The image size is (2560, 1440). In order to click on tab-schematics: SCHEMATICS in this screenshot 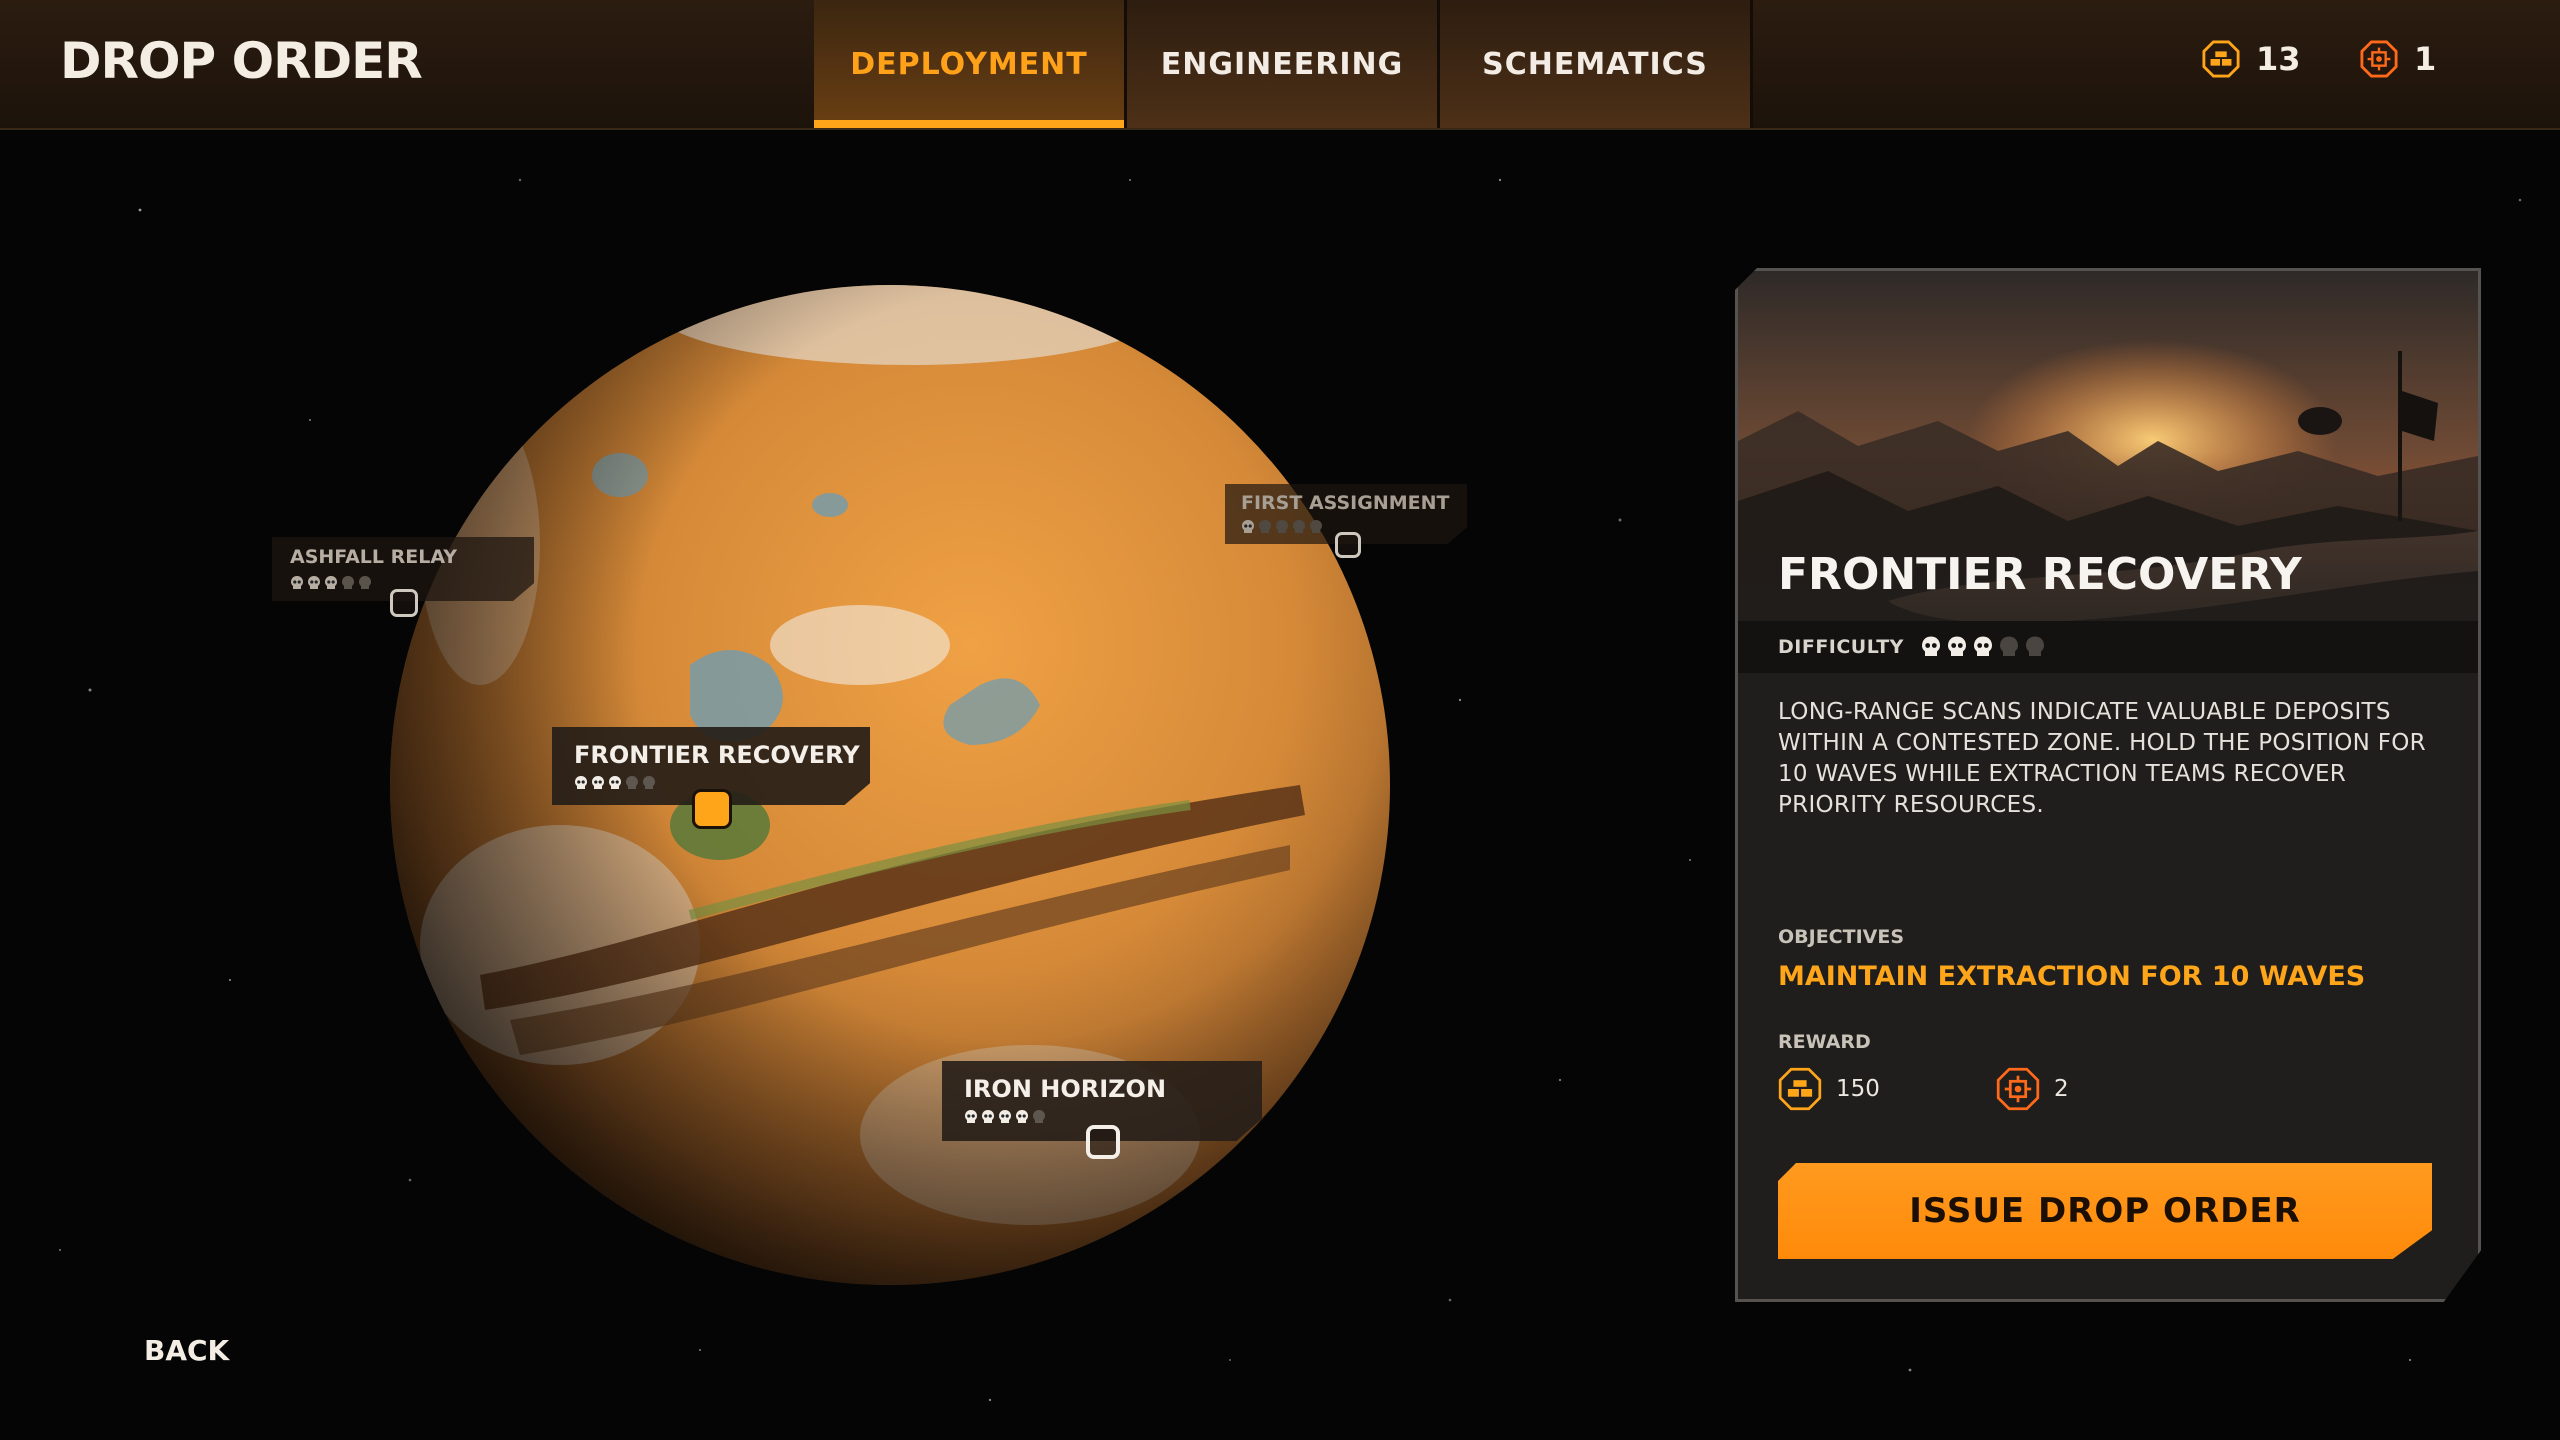, I will do `click(1596, 64)`.